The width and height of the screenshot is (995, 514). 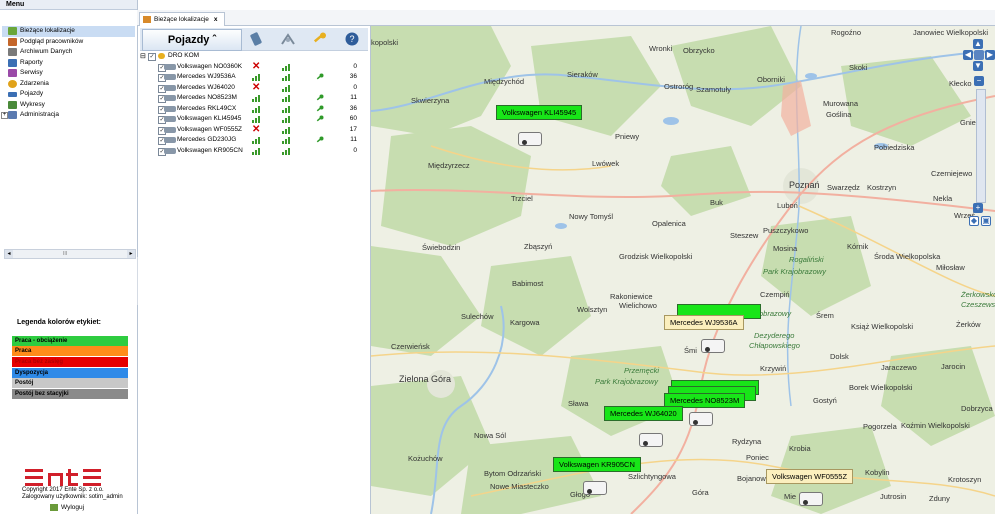 I want to click on expand-icon: +, so click(x=4, y=115).